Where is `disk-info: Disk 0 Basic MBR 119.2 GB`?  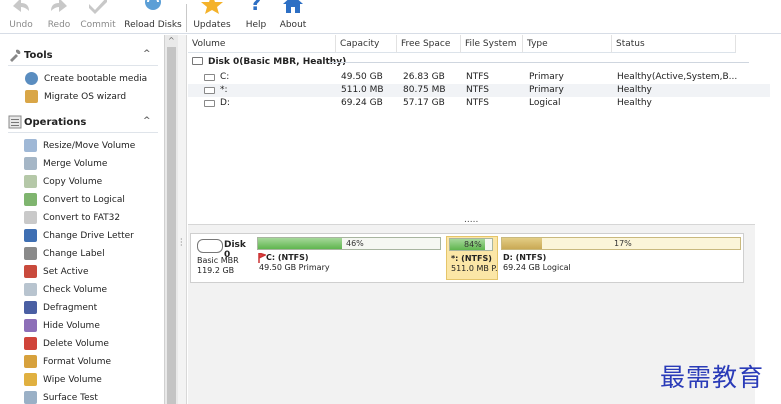 disk-info: Disk 0 Basic MBR 119.2 GB is located at coordinates (223, 258).